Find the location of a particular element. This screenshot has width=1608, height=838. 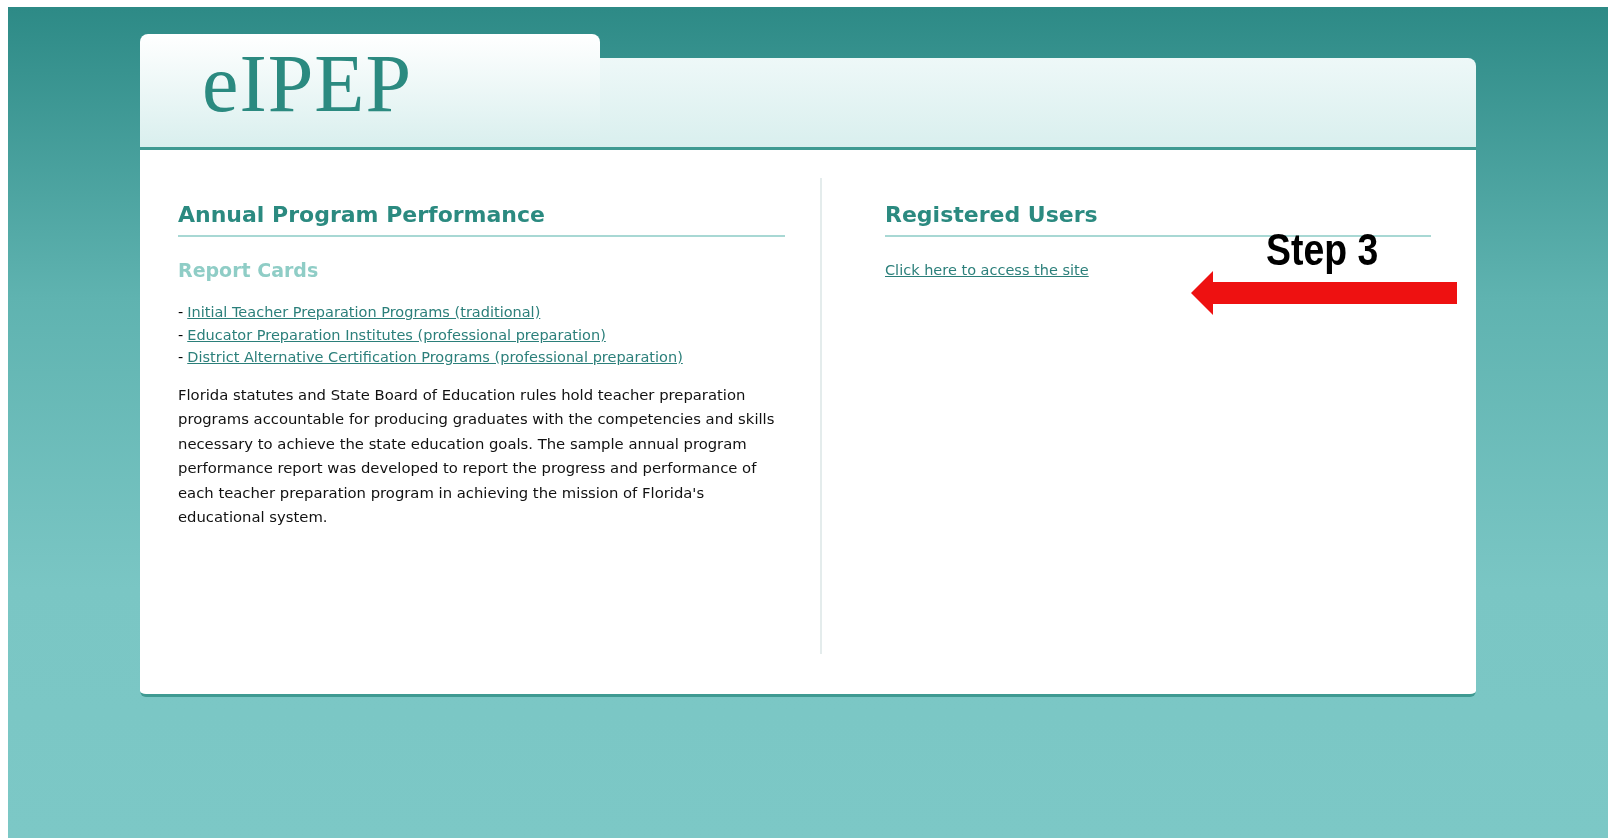

report-card-link: District Alternative Certification Programs (professional preparation) is located at coordinates (435, 357).